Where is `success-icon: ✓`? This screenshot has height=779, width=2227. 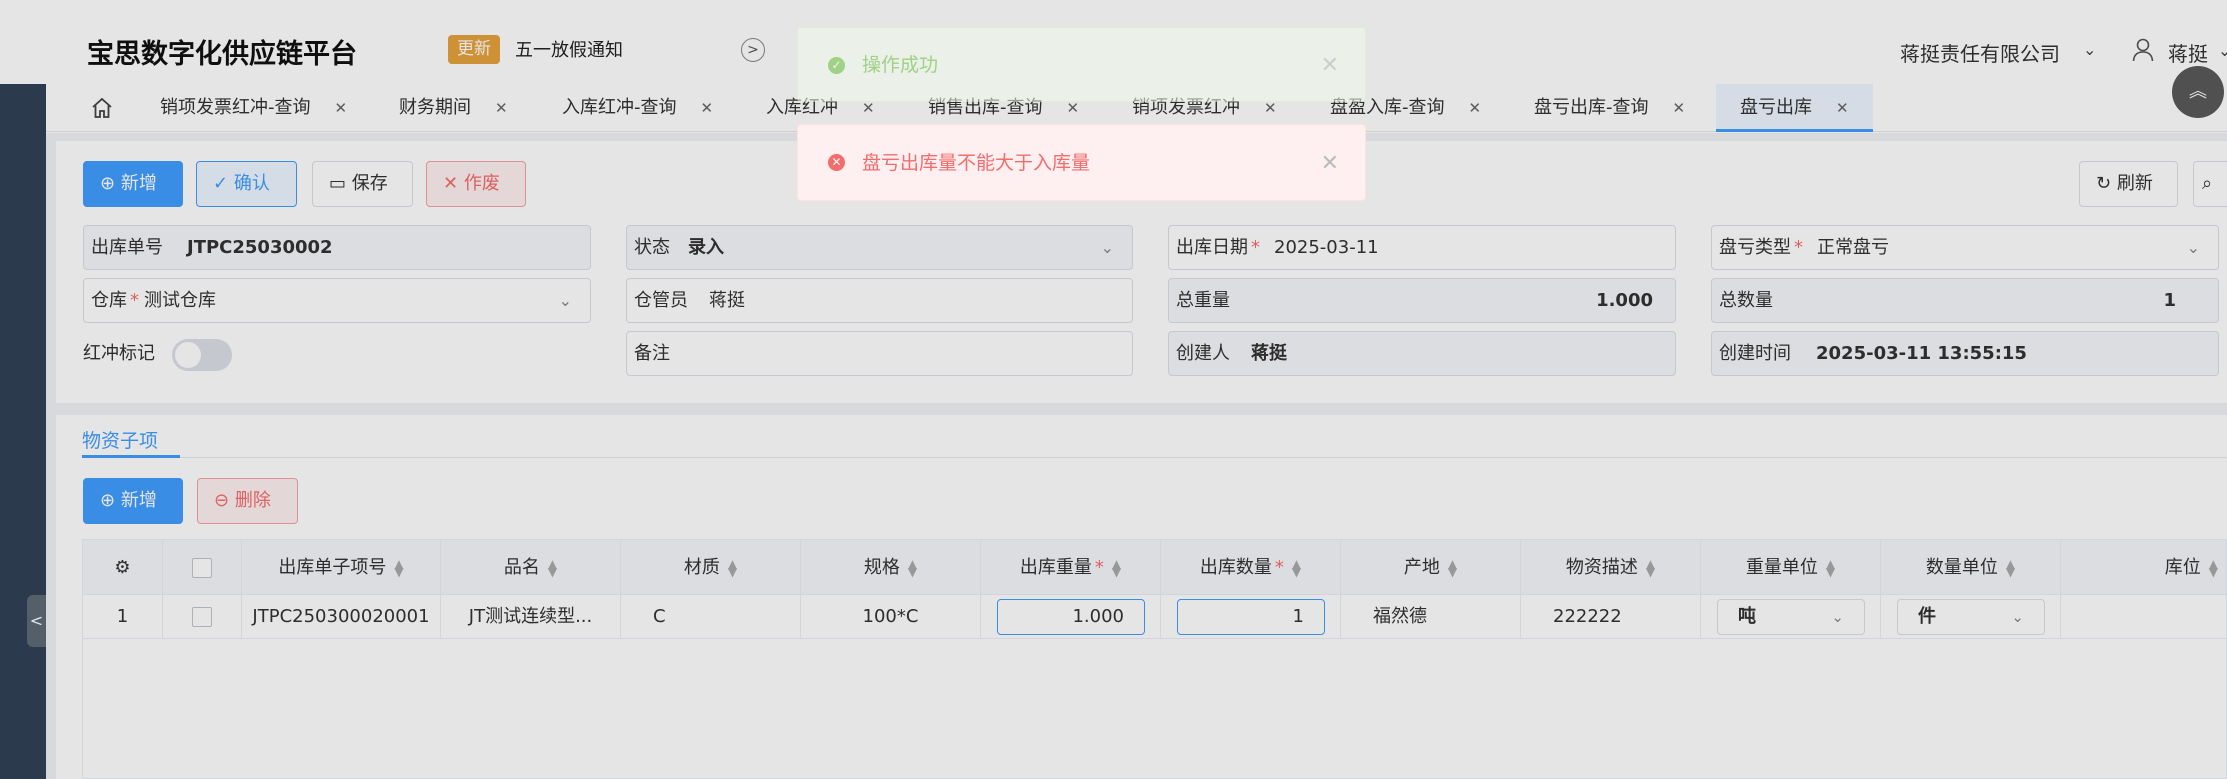 success-icon: ✓ is located at coordinates (836, 65).